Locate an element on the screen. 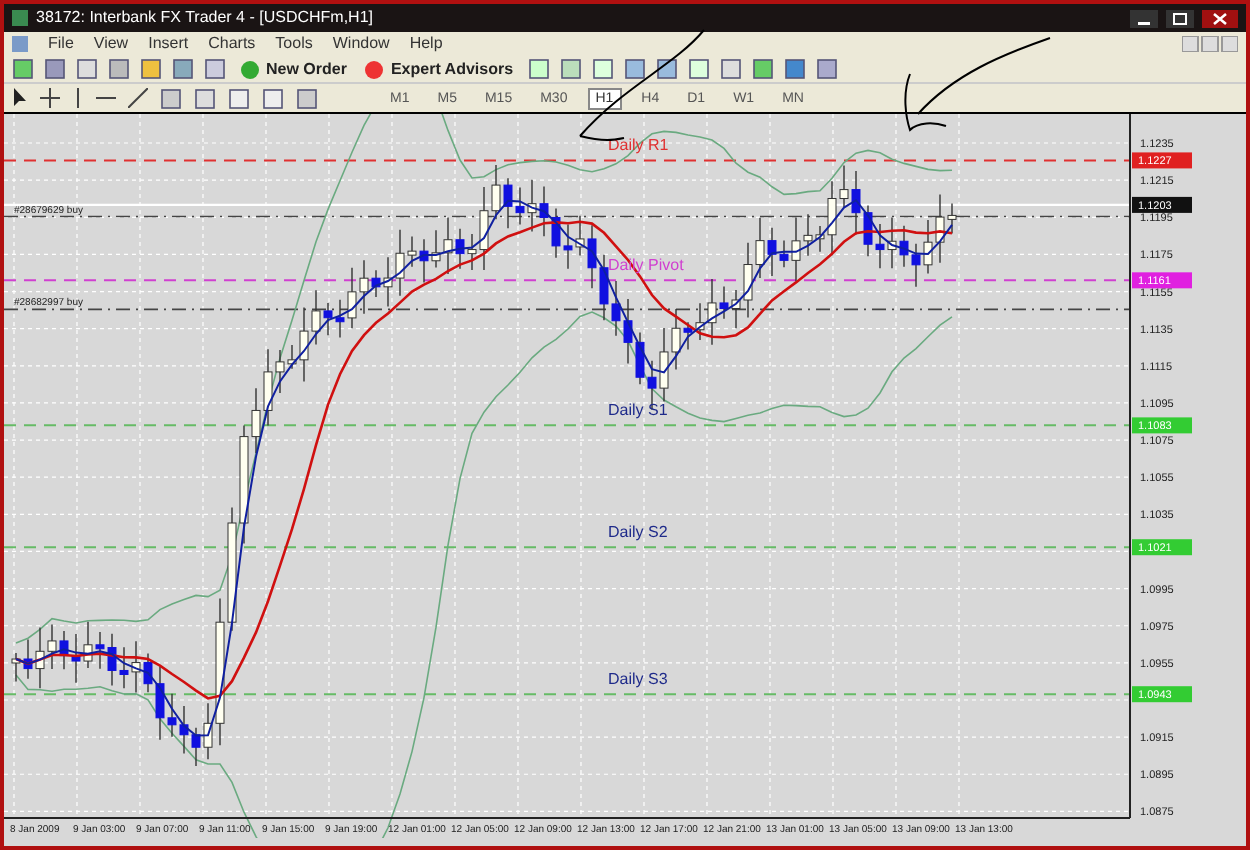 The image size is (1250, 850). menu-item: Insert is located at coordinates (168, 44).